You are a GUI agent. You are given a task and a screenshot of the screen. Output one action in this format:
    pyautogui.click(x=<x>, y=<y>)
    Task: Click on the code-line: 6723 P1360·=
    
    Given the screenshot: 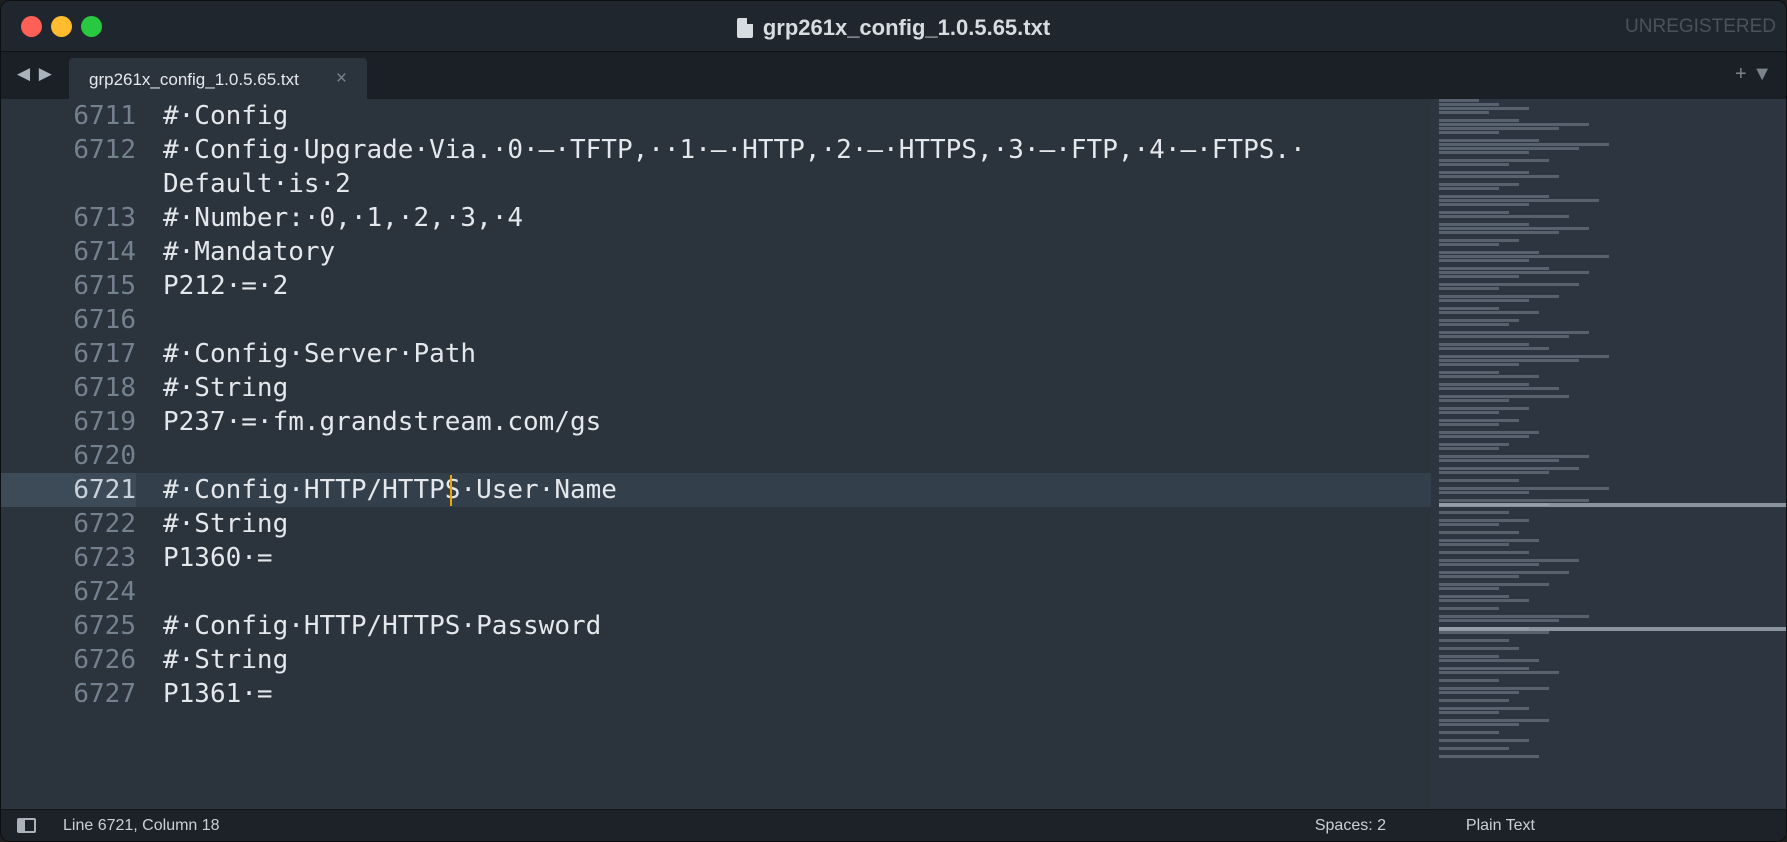 What is the action you would take?
    pyautogui.click(x=716, y=558)
    